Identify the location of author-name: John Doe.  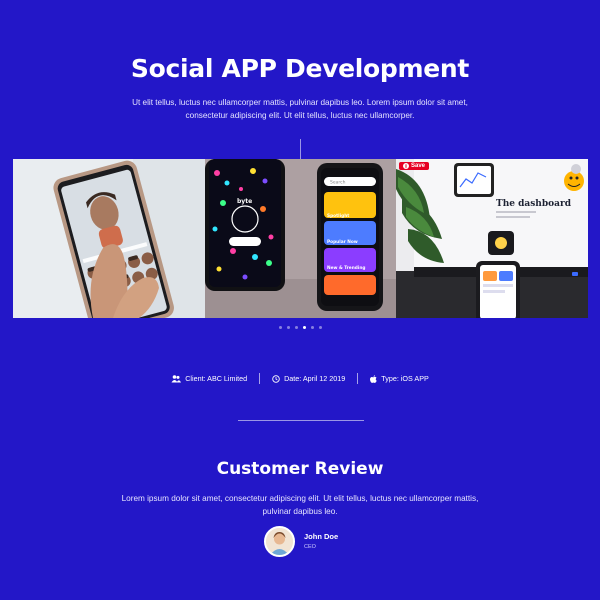
(321, 536).